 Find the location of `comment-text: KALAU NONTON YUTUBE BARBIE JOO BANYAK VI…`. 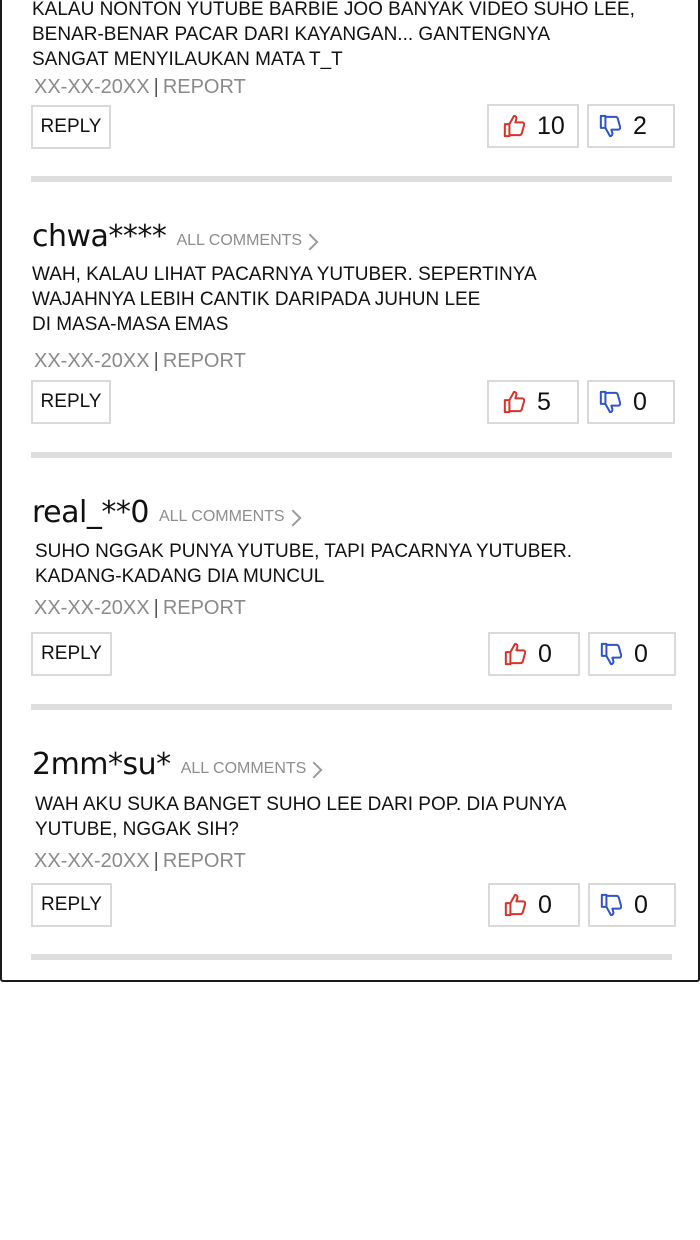

comment-text: KALAU NONTON YUTUBE BARBIE JOO BANYAK VI… is located at coordinates (352, 36).